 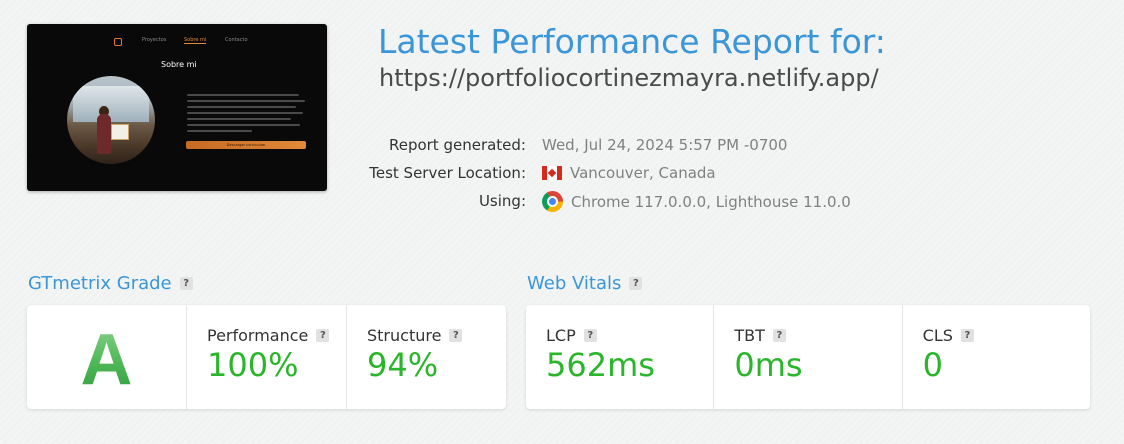 What do you see at coordinates (933, 365) in the screenshot?
I see `cls-value: 0` at bounding box center [933, 365].